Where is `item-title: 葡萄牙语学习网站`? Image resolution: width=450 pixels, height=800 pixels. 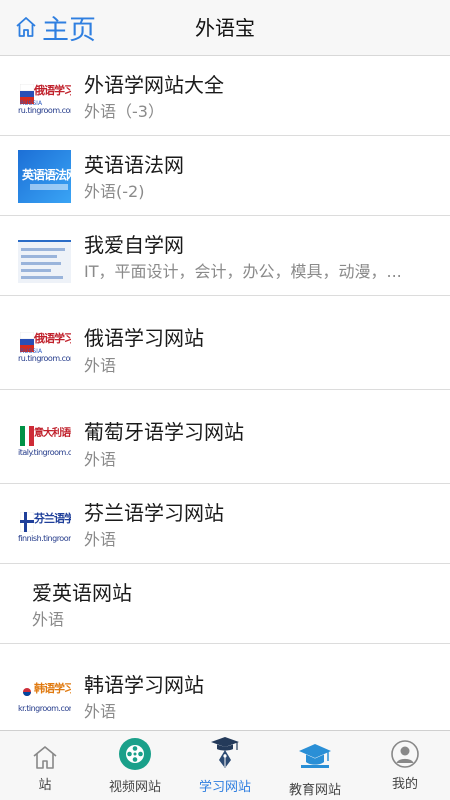 item-title: 葡萄牙语学习网站 is located at coordinates (164, 432).